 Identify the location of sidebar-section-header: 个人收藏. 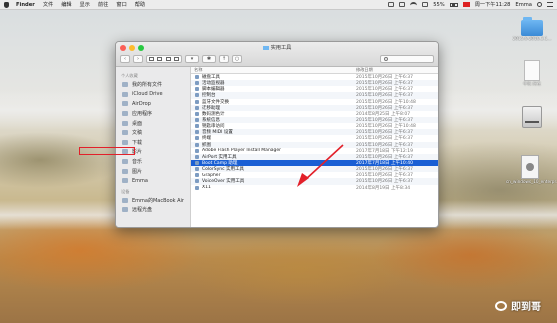
(129, 75).